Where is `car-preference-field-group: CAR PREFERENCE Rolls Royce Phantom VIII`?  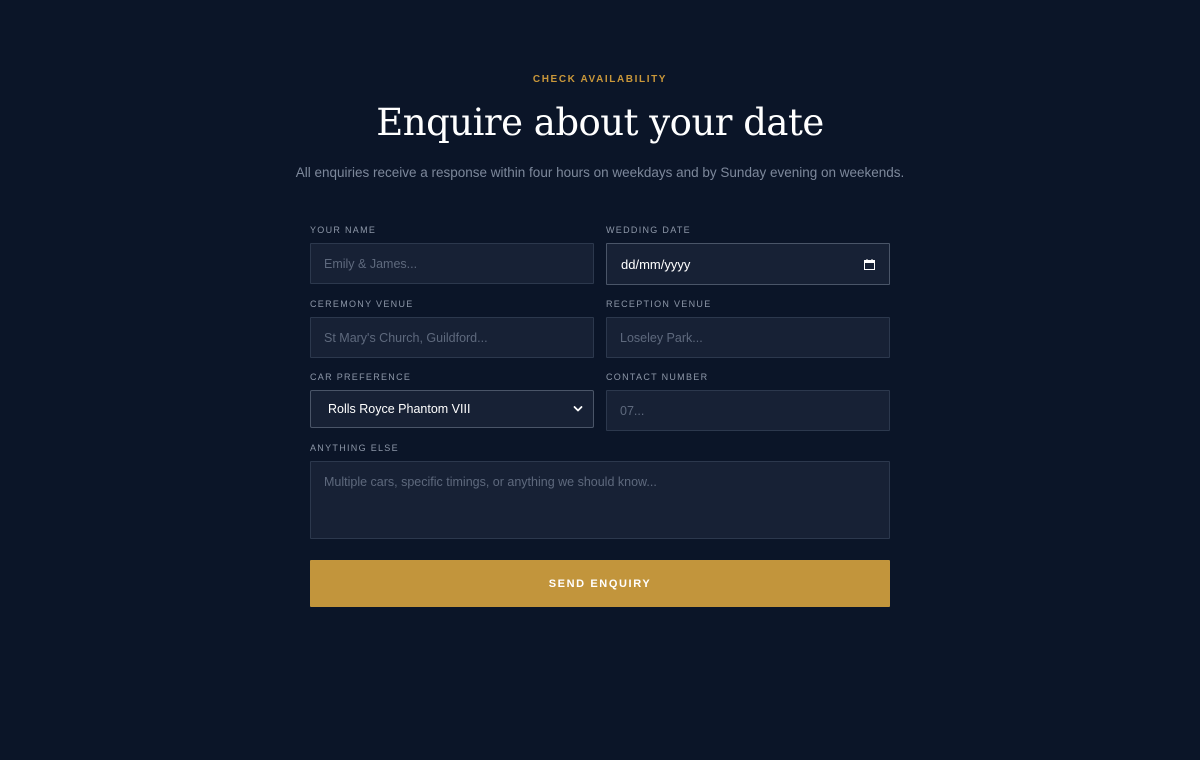
car-preference-field-group: CAR PREFERENCE Rolls Royce Phantom VIII is located at coordinates (452, 401).